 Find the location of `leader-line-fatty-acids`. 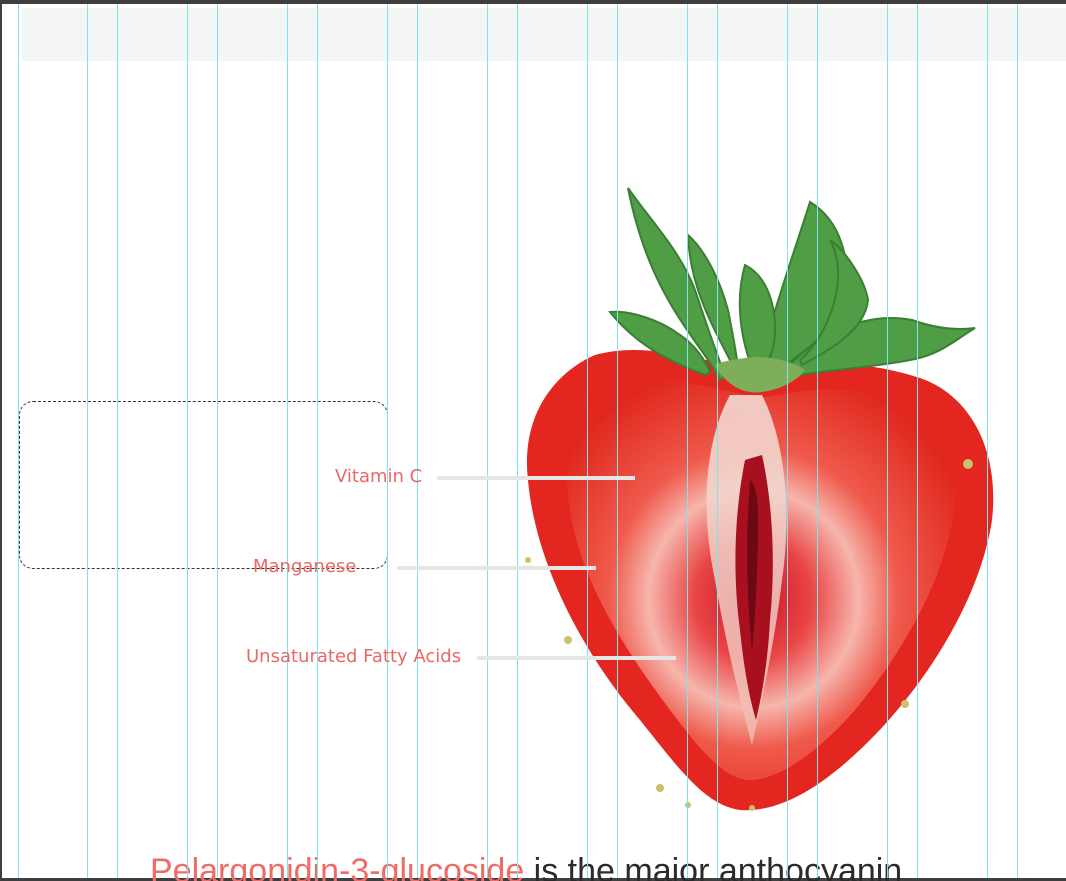

leader-line-fatty-acids is located at coordinates (576, 658).